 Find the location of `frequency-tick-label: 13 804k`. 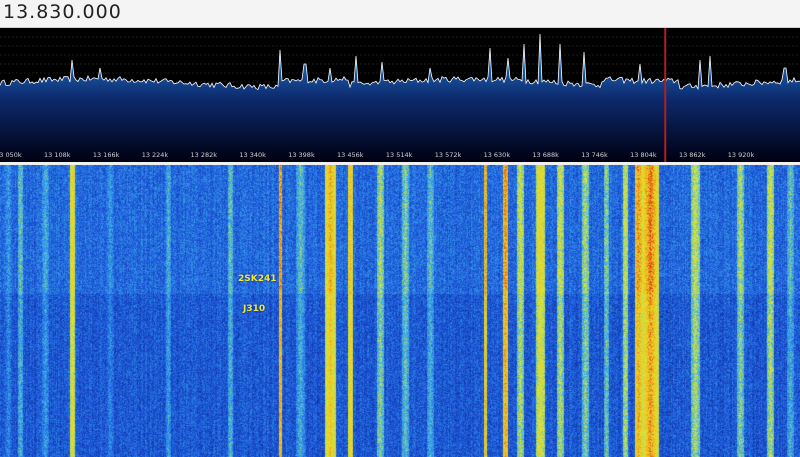

frequency-tick-label: 13 804k is located at coordinates (643, 155).